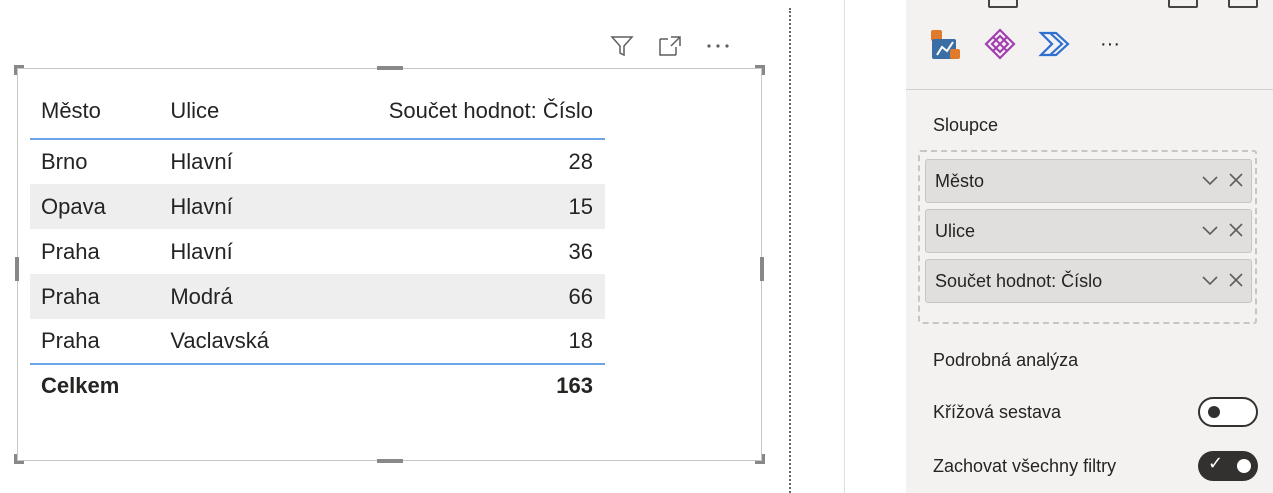  I want to click on columns-section-label: Sloupce, so click(966, 125).